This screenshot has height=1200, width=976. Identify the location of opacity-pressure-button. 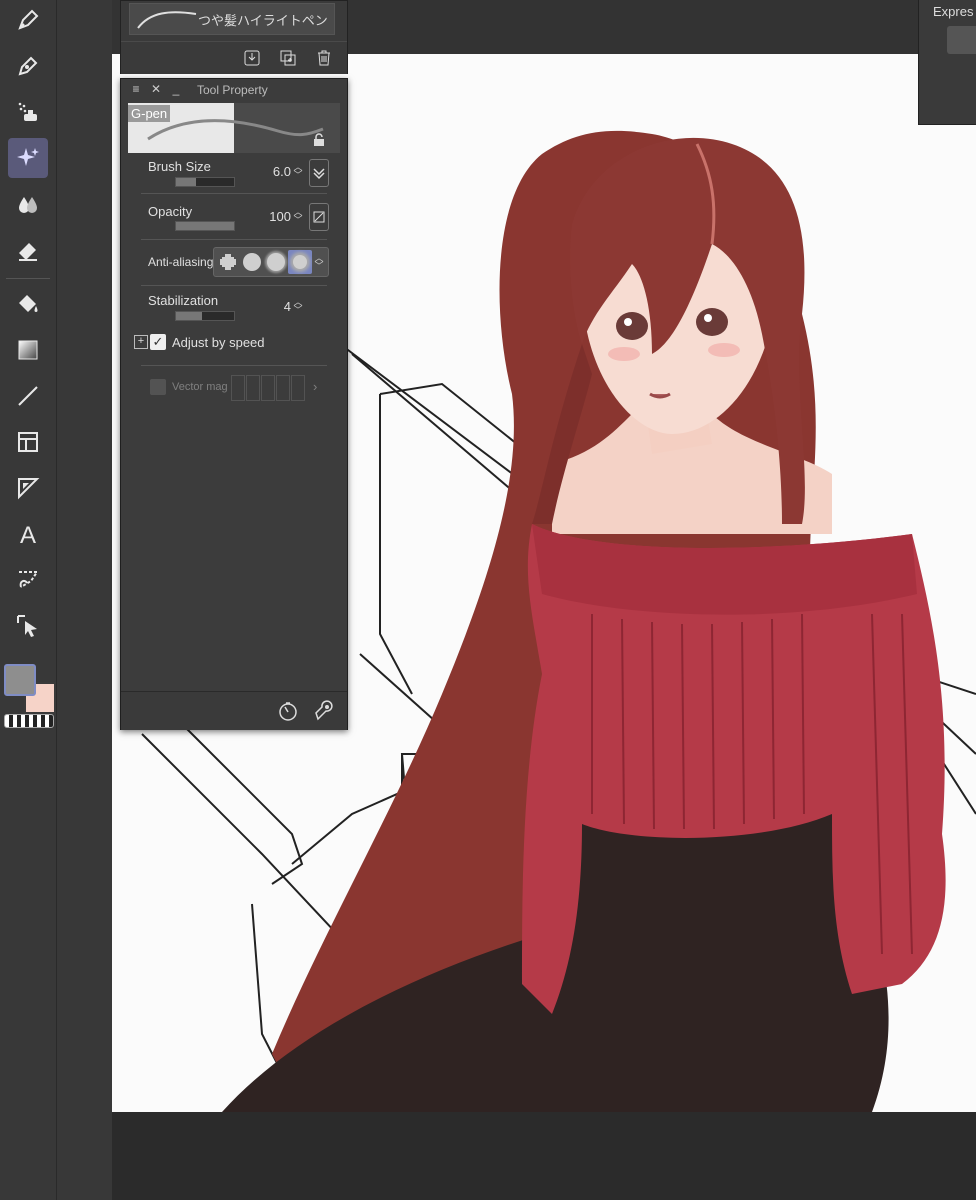
(319, 217).